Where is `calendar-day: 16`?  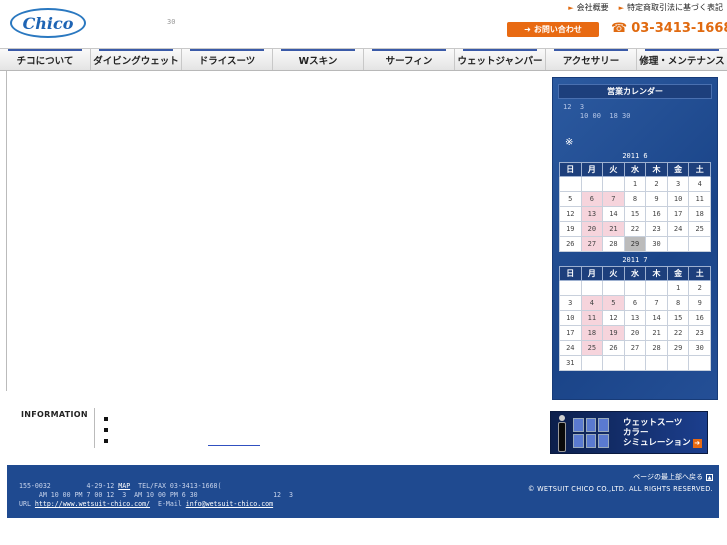
calendar-day: 16 is located at coordinates (656, 214).